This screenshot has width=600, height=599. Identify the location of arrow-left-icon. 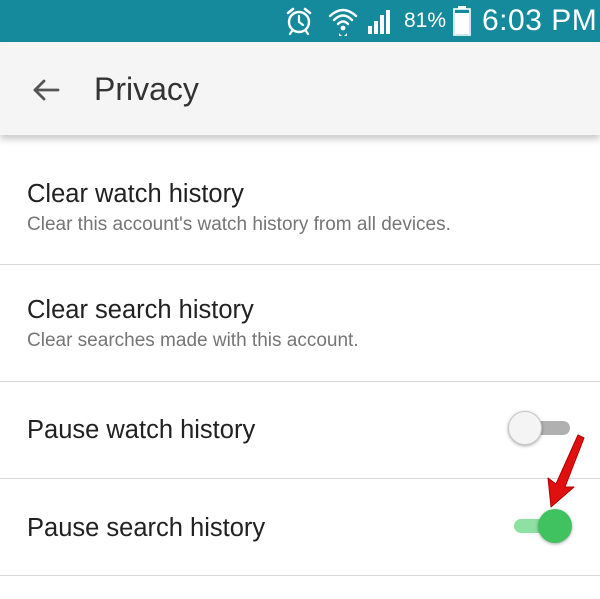
(46, 90).